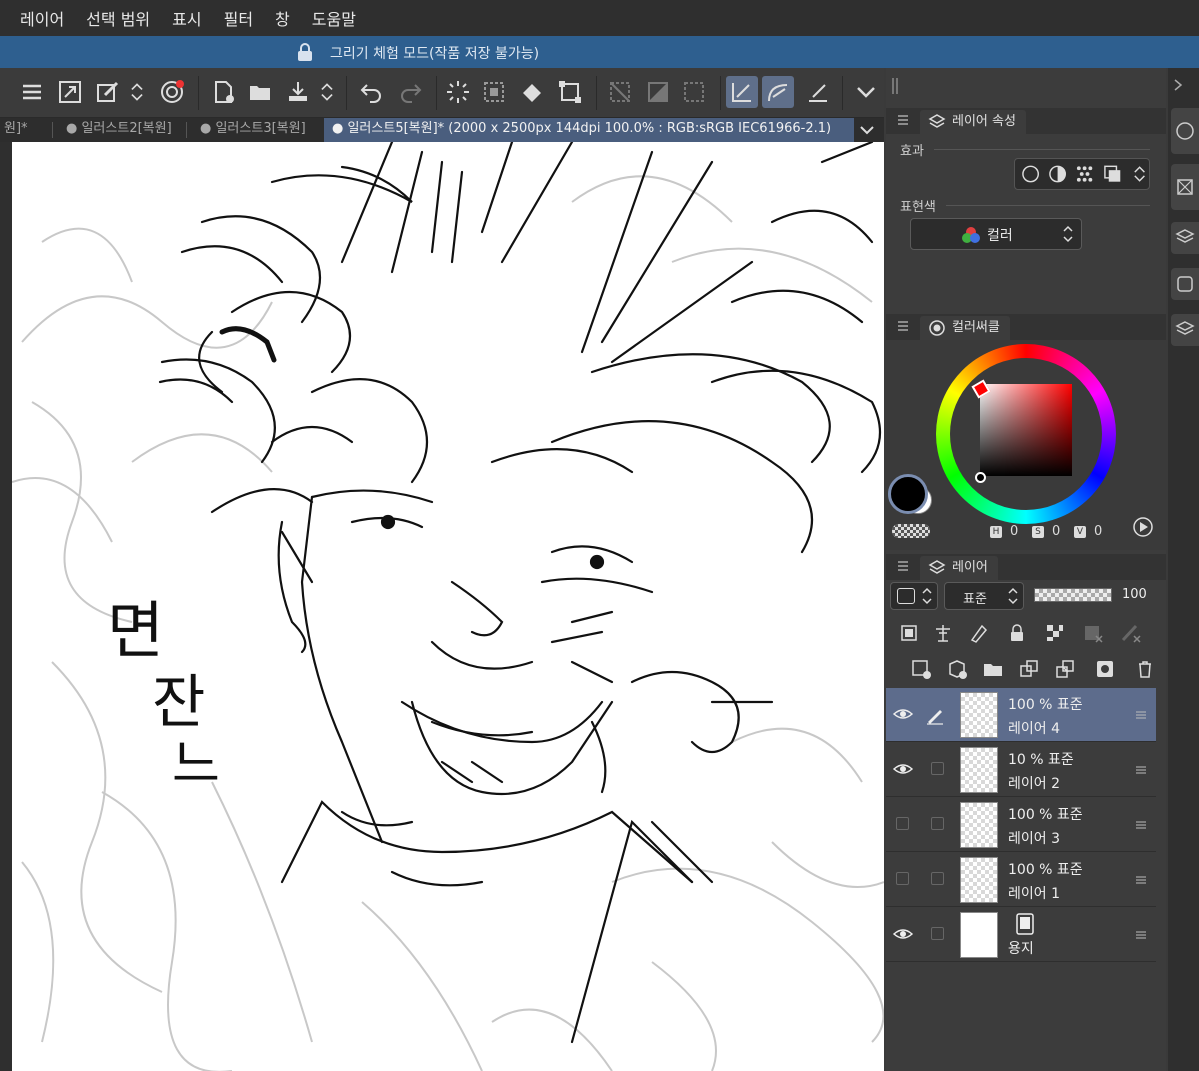 This screenshot has width=1199, height=1071. Describe the element at coordinates (1145, 669) in the screenshot. I see `delete-layer-icon` at that location.